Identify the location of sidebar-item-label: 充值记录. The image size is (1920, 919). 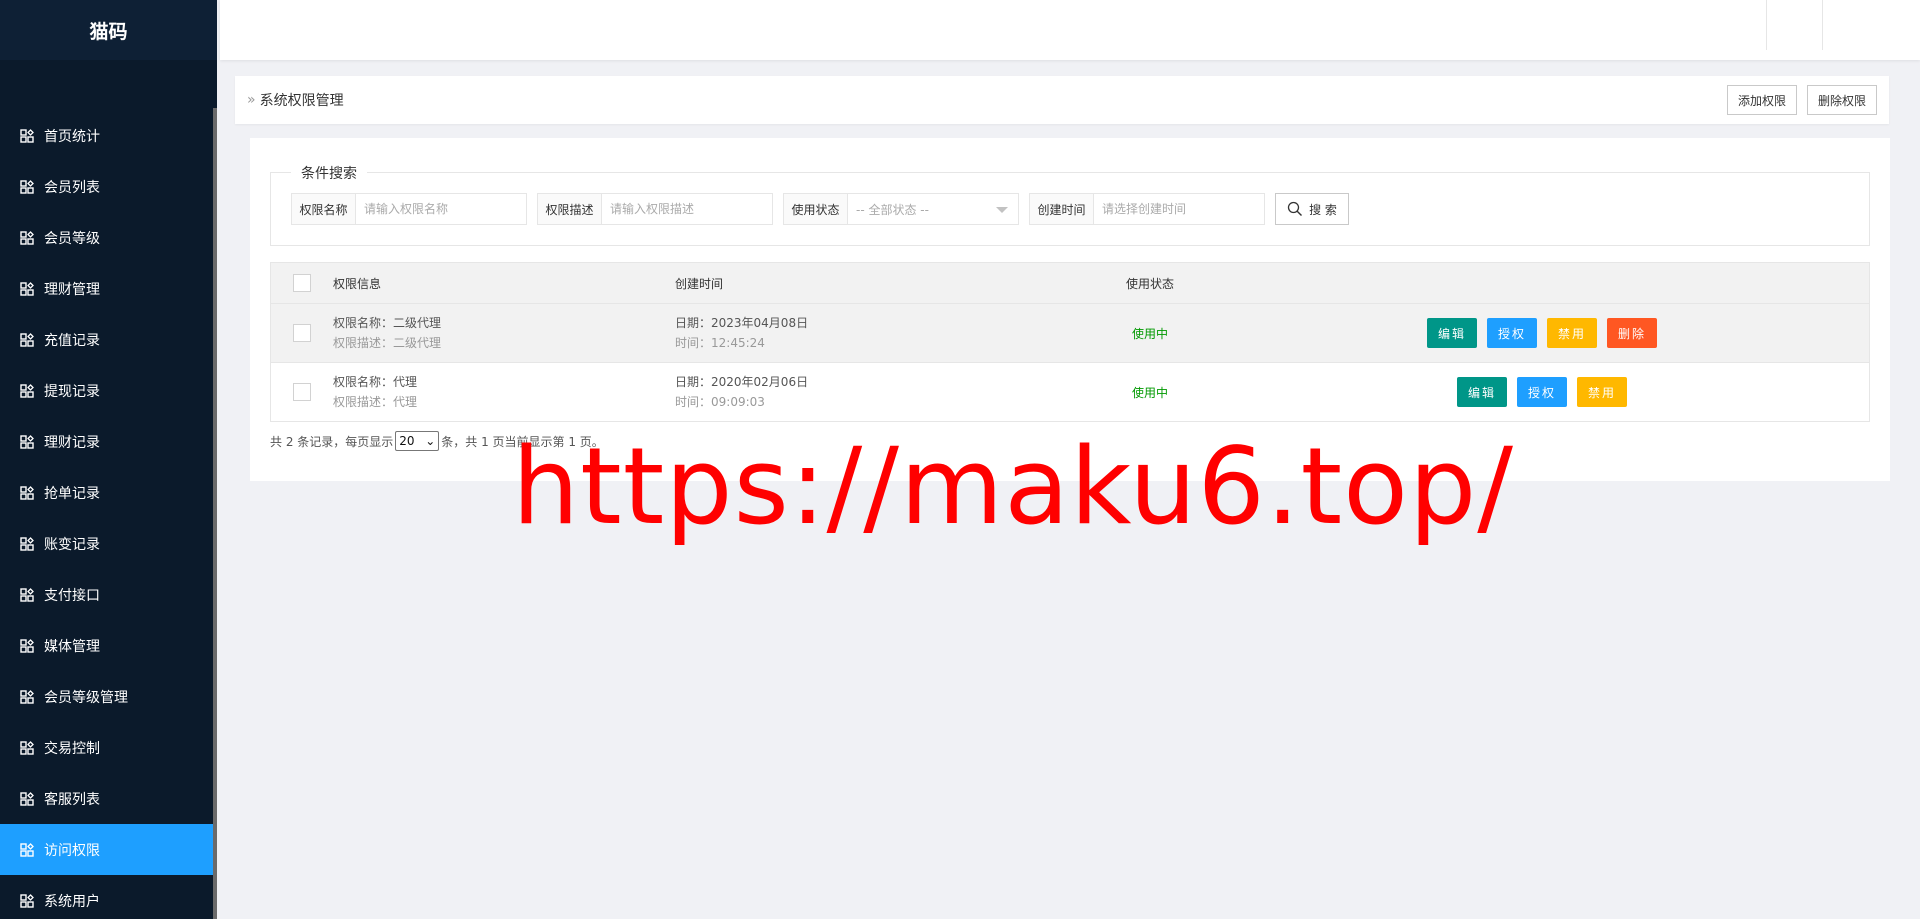
(72, 340).